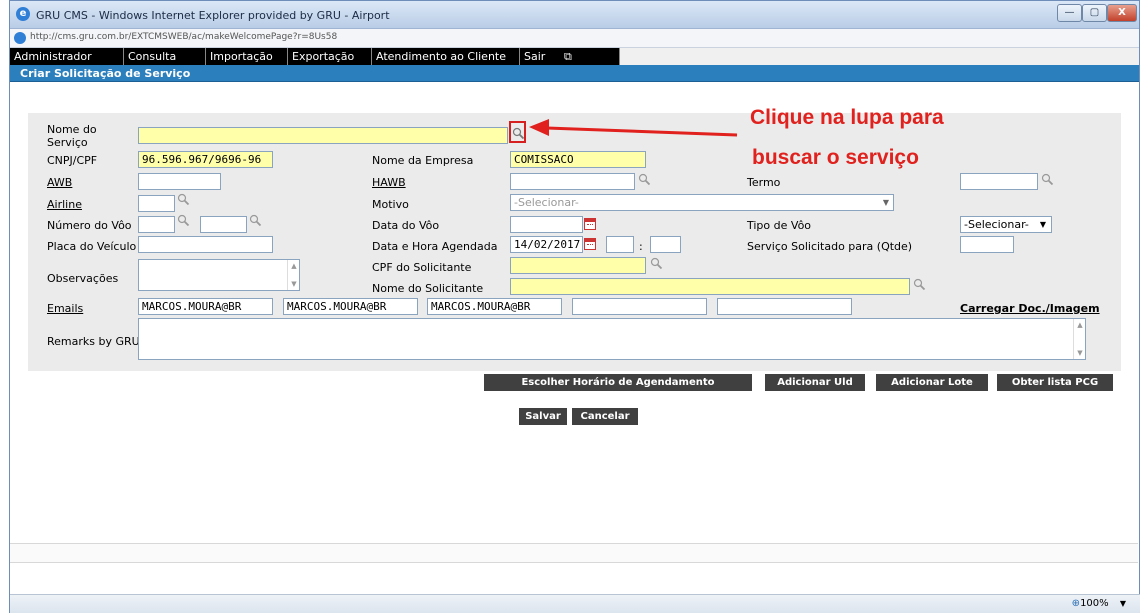  Describe the element at coordinates (92, 246) in the screenshot. I see `placa-label: Placa do Veículo` at that location.